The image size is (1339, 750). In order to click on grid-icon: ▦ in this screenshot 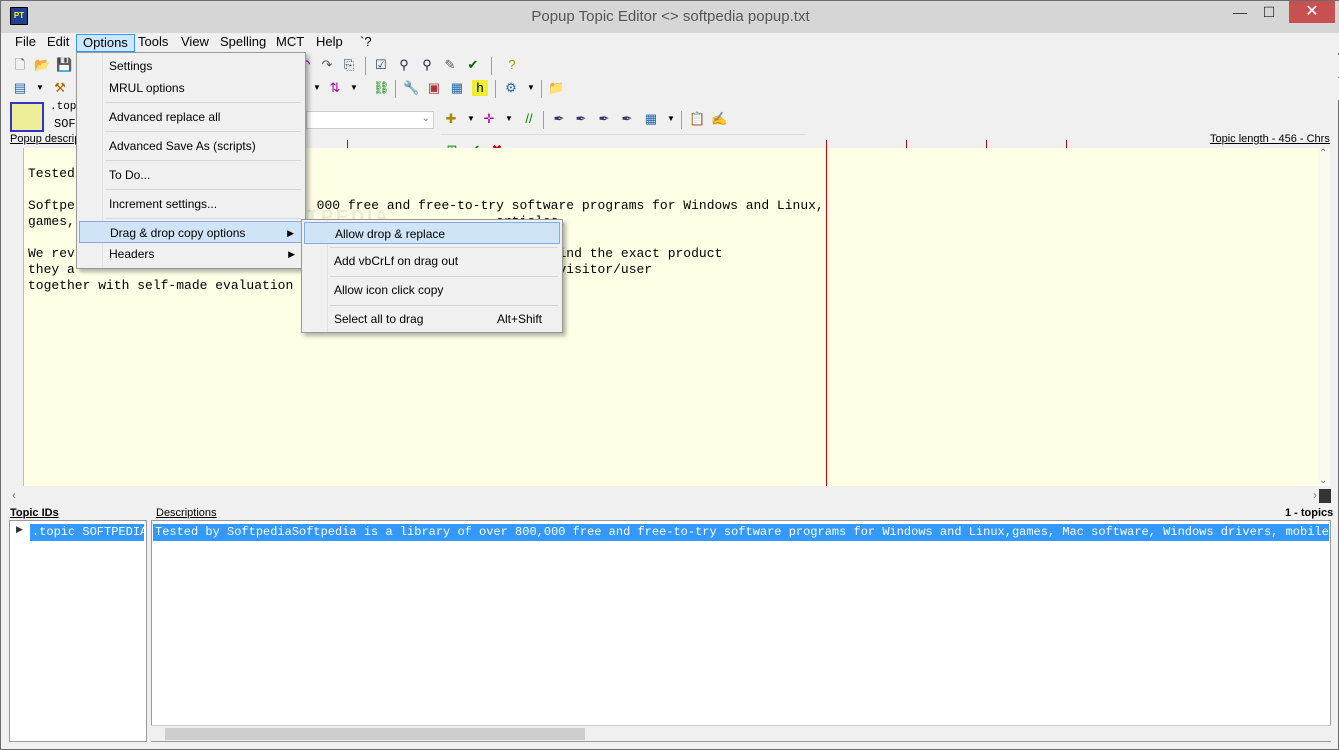, I will do `click(651, 119)`.